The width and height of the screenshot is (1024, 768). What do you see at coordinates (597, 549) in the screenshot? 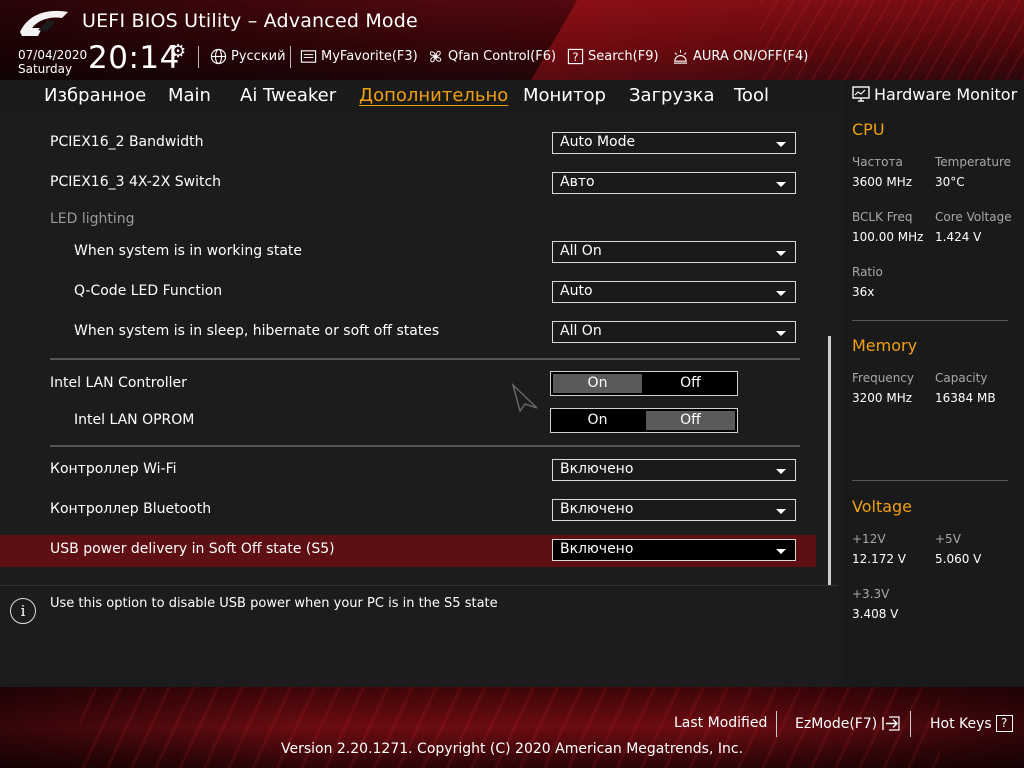
I see `usb-power-value: Включено` at bounding box center [597, 549].